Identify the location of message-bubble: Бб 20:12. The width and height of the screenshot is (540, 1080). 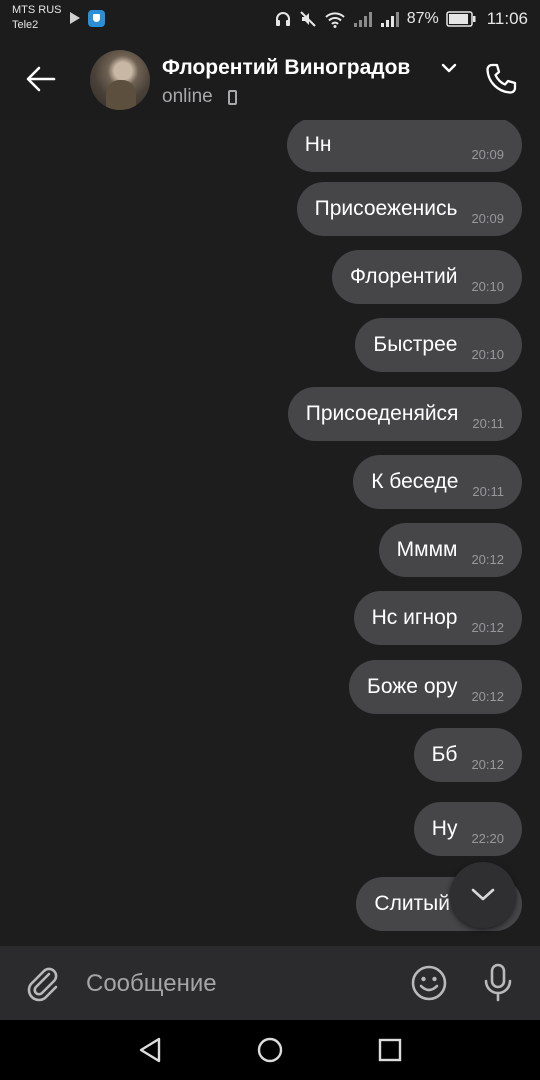
(467, 755).